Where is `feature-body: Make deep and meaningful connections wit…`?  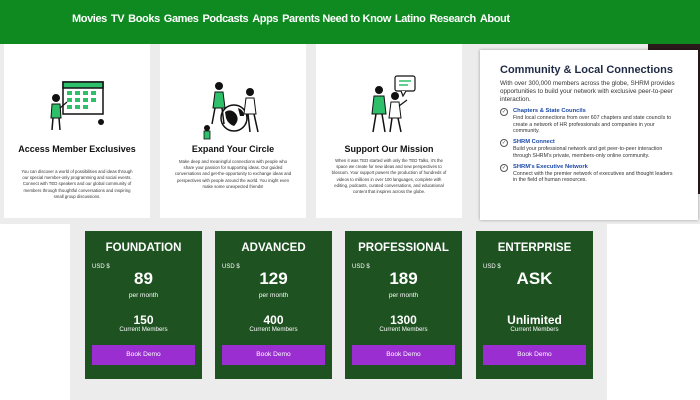 feature-body: Make deep and meaningful connections wit… is located at coordinates (233, 174).